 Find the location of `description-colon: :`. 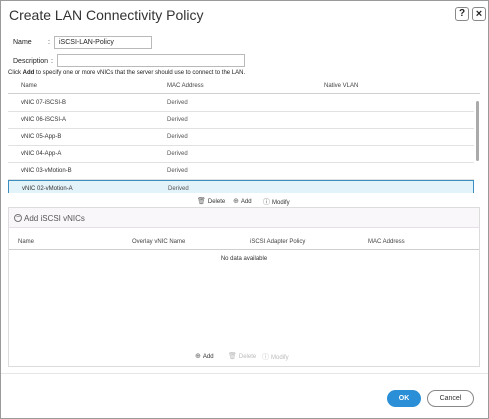

description-colon: : is located at coordinates (52, 61).